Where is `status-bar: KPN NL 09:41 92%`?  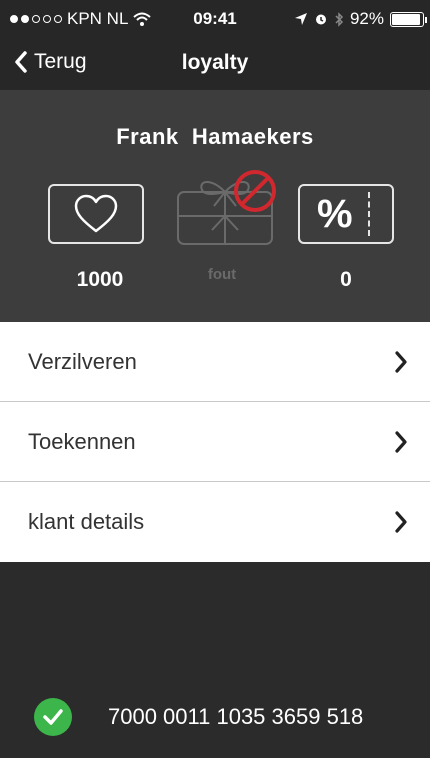
status-bar: KPN NL 09:41 92% is located at coordinates (215, 20).